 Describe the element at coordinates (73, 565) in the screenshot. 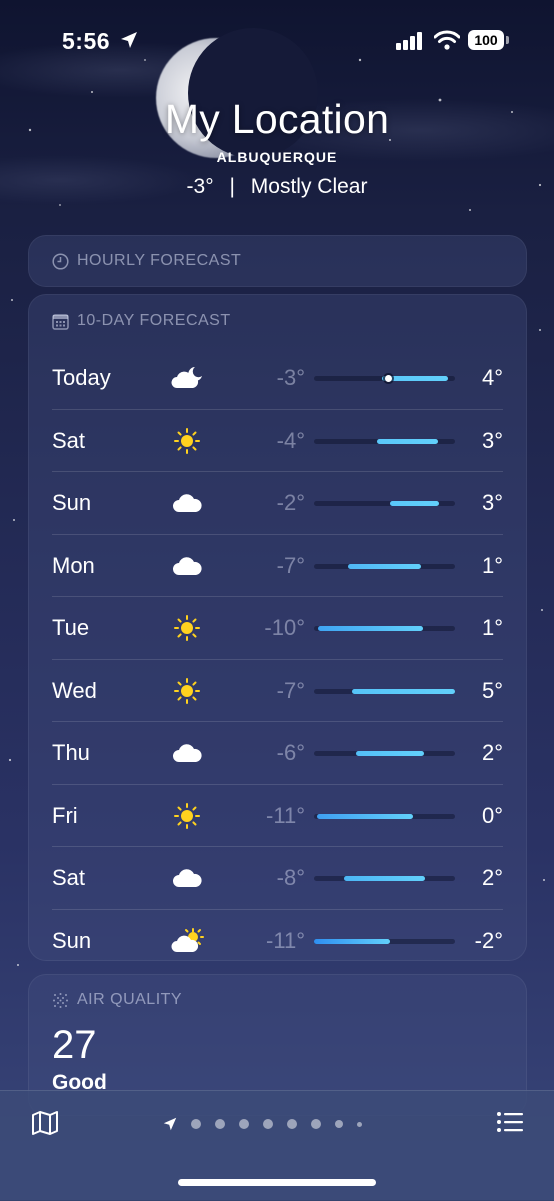

I see `forecast-day: Mon` at that location.